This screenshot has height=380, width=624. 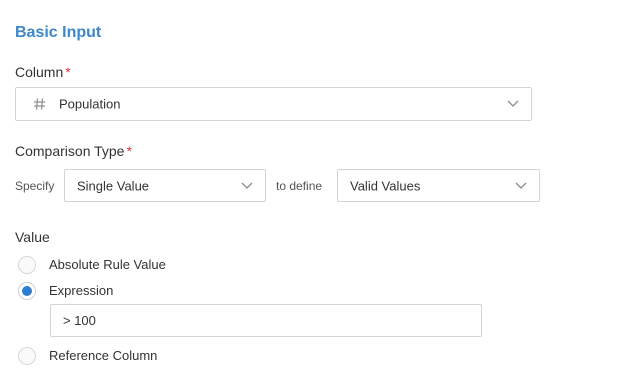 I want to click on radio-label: Reference Column, so click(x=103, y=355).